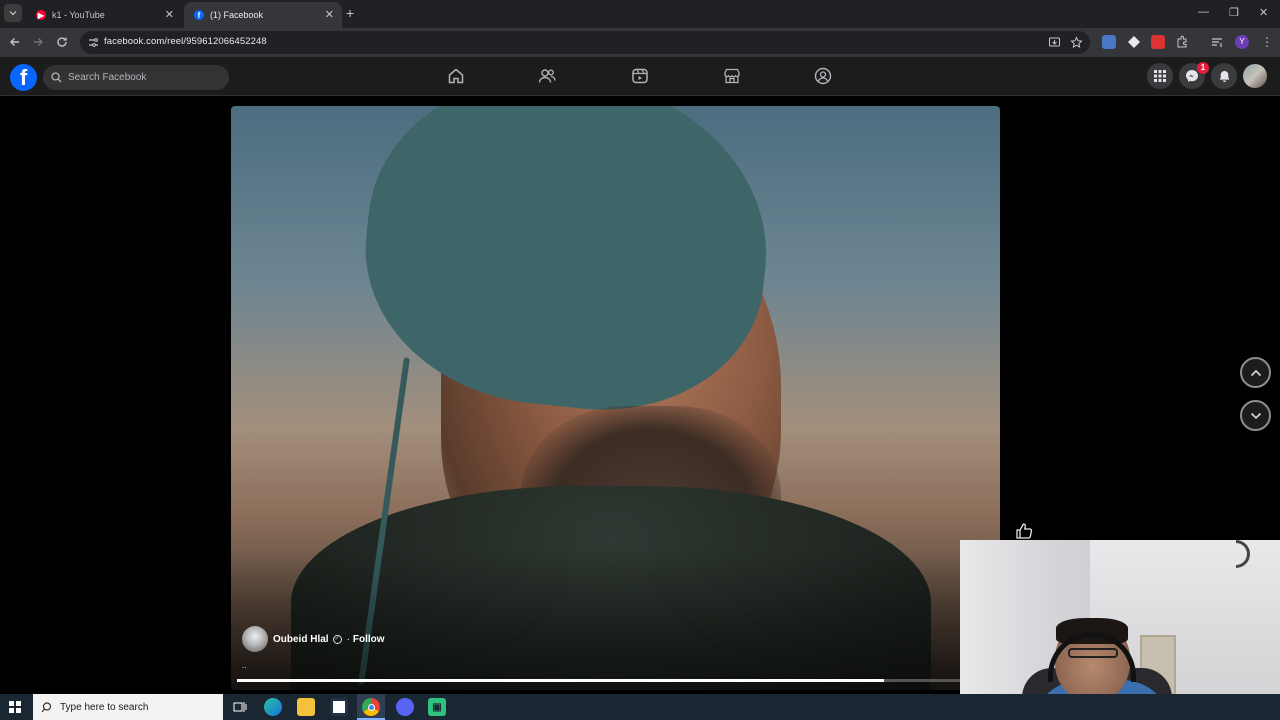  I want to click on messenger-badge: 1, so click(1203, 68).